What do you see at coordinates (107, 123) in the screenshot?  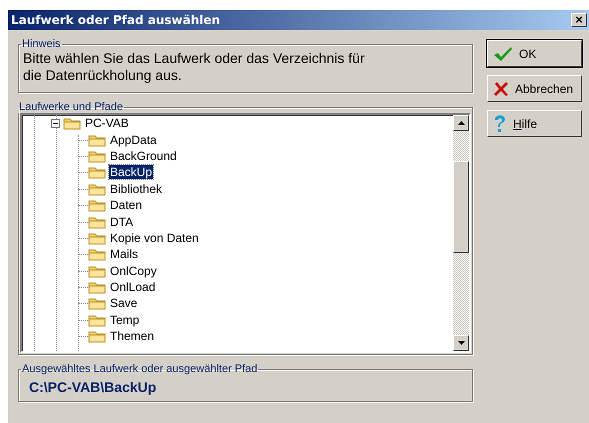 I see `tree-item: PC-VAB` at bounding box center [107, 123].